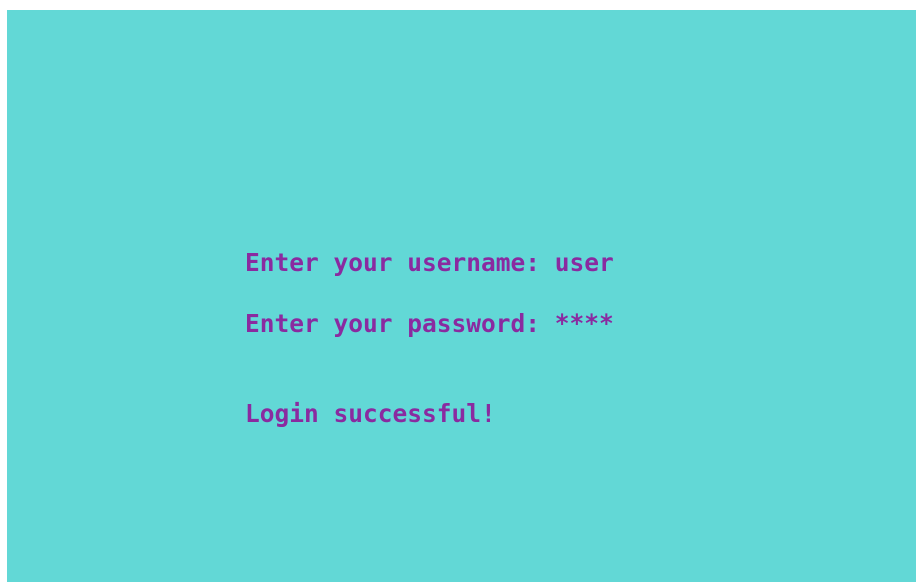 The image size is (918, 583). What do you see at coordinates (370, 413) in the screenshot?
I see `login-status-message: Login successful!` at bounding box center [370, 413].